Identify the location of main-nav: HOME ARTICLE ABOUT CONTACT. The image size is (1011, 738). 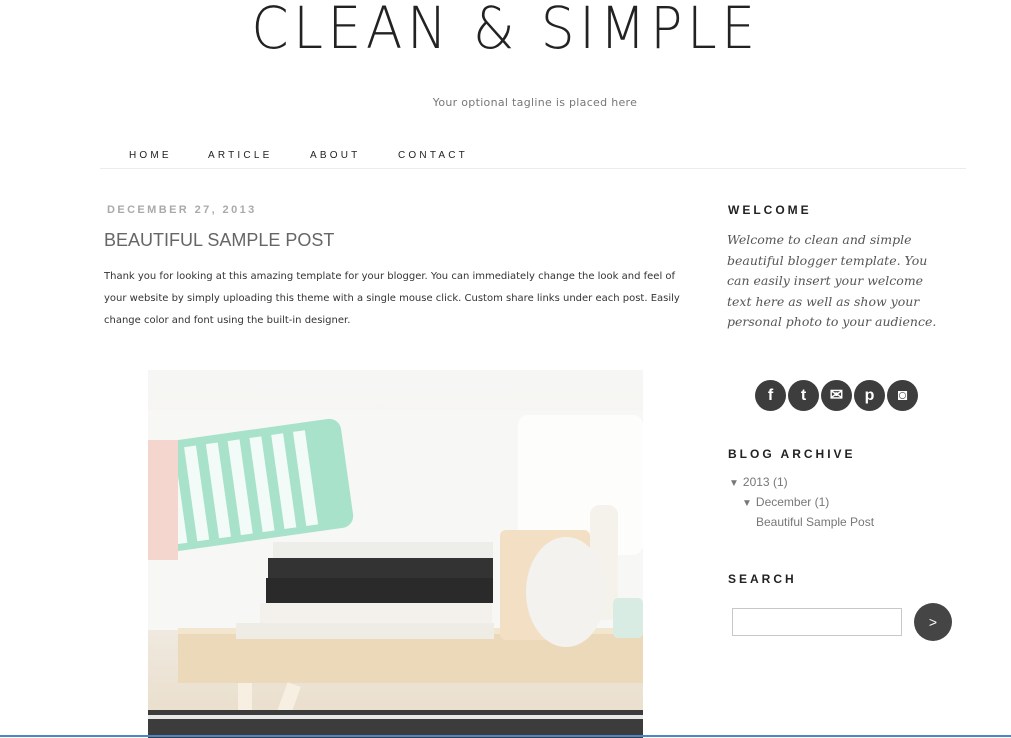
(533, 159).